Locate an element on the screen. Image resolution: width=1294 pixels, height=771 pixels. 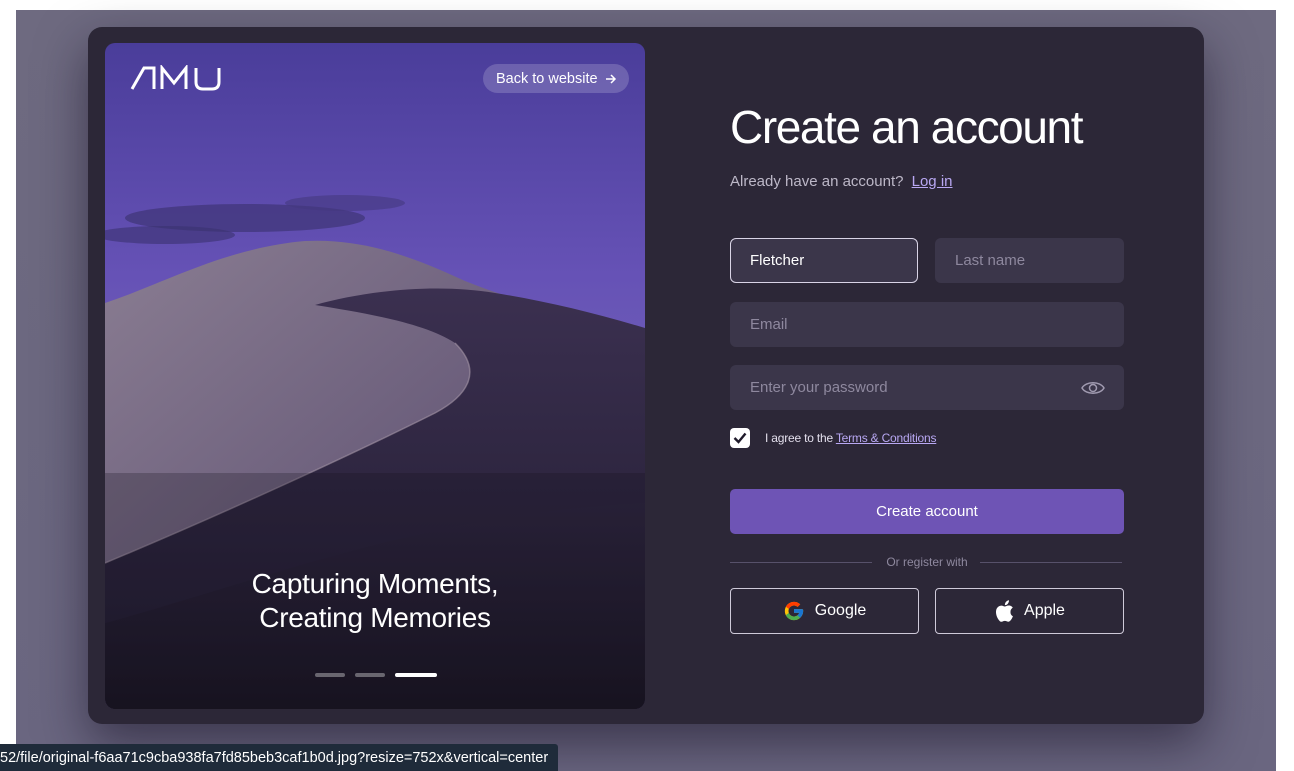
back-to-website-button: Back to website is located at coordinates (556, 78).